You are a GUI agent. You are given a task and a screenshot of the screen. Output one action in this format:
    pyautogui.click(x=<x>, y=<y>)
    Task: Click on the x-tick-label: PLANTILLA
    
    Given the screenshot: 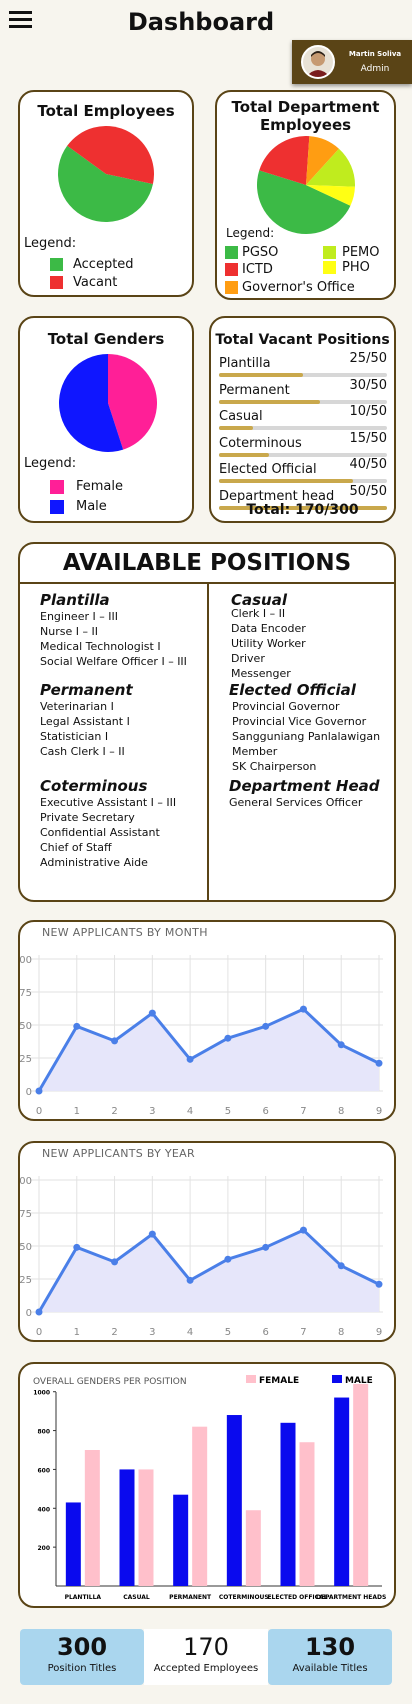 What is the action you would take?
    pyautogui.click(x=83, y=1597)
    